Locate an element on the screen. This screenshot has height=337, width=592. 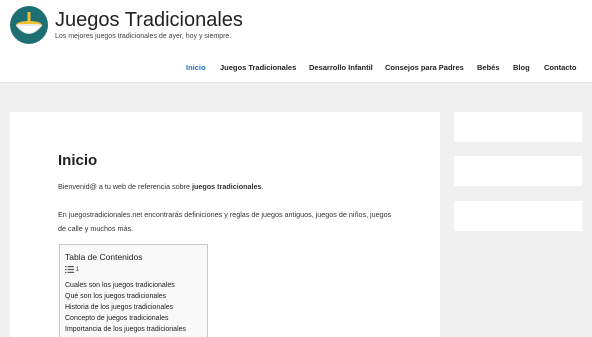
toc-link: Historia de los juegos tradicionales is located at coordinates (125, 307).